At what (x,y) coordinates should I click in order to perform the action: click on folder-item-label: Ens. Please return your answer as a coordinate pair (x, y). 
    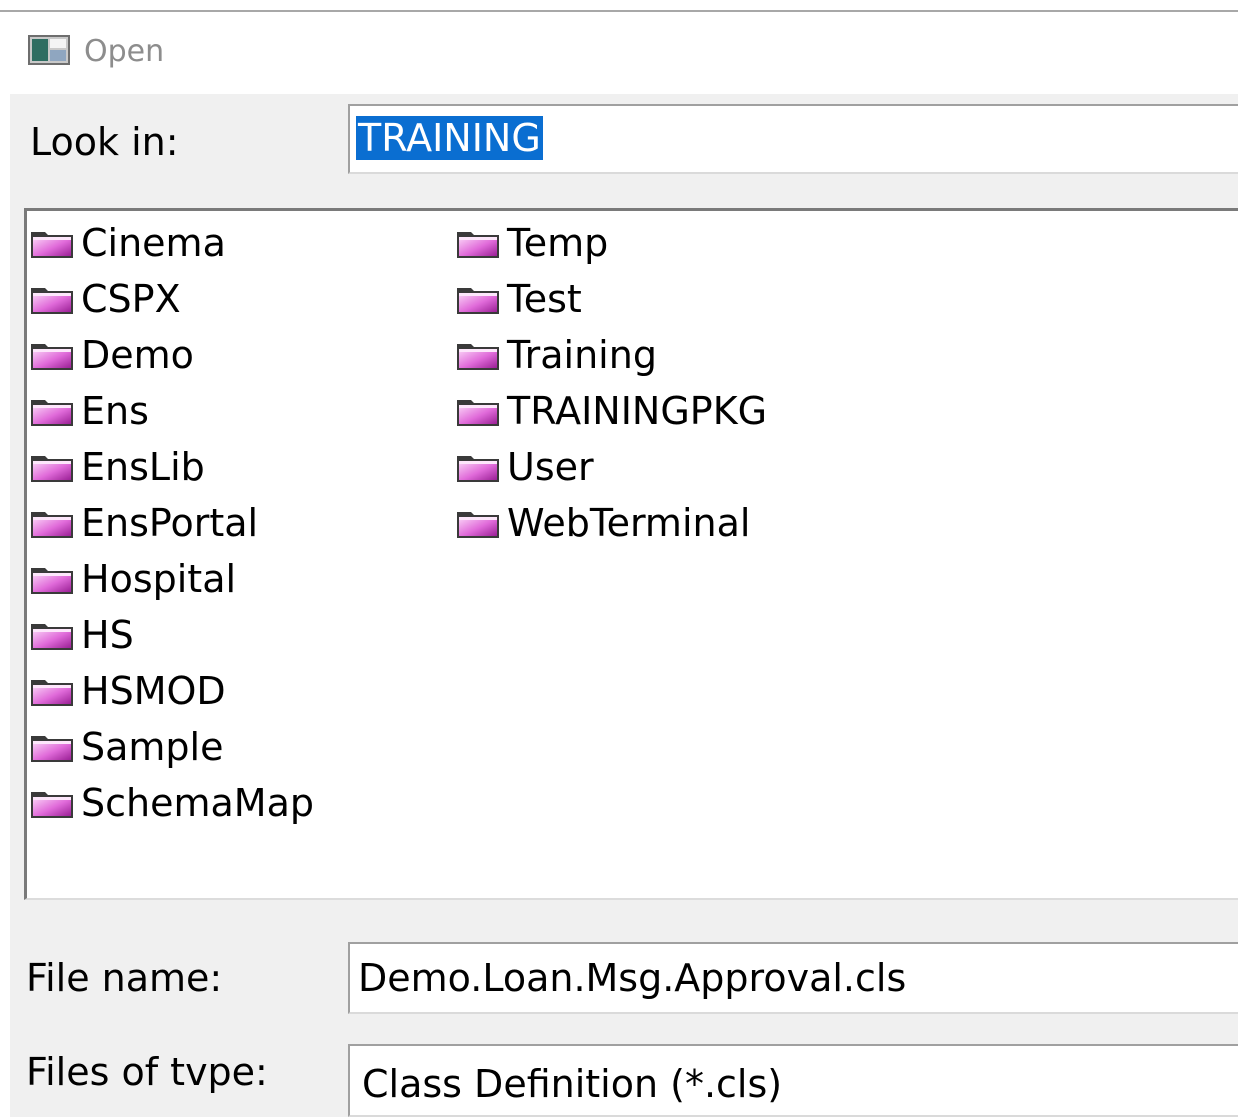
    Looking at the image, I should click on (115, 411).